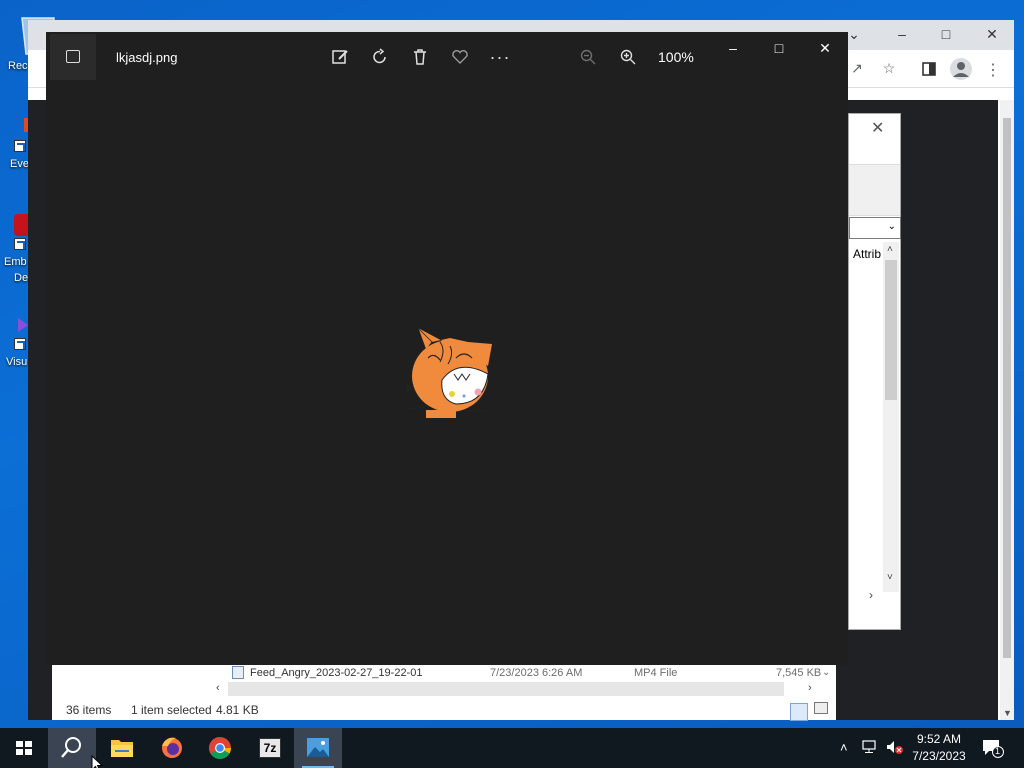  I want to click on scroll-down-arrow-icon: ˅, so click(890, 577).